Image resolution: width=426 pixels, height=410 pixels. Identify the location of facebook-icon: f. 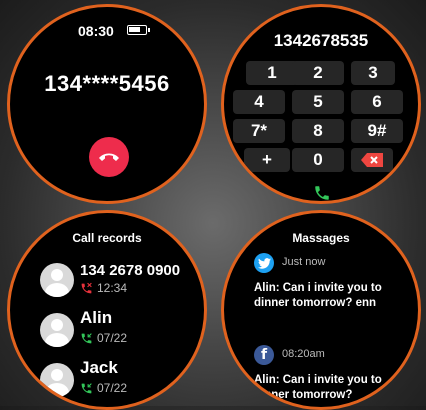
(264, 355).